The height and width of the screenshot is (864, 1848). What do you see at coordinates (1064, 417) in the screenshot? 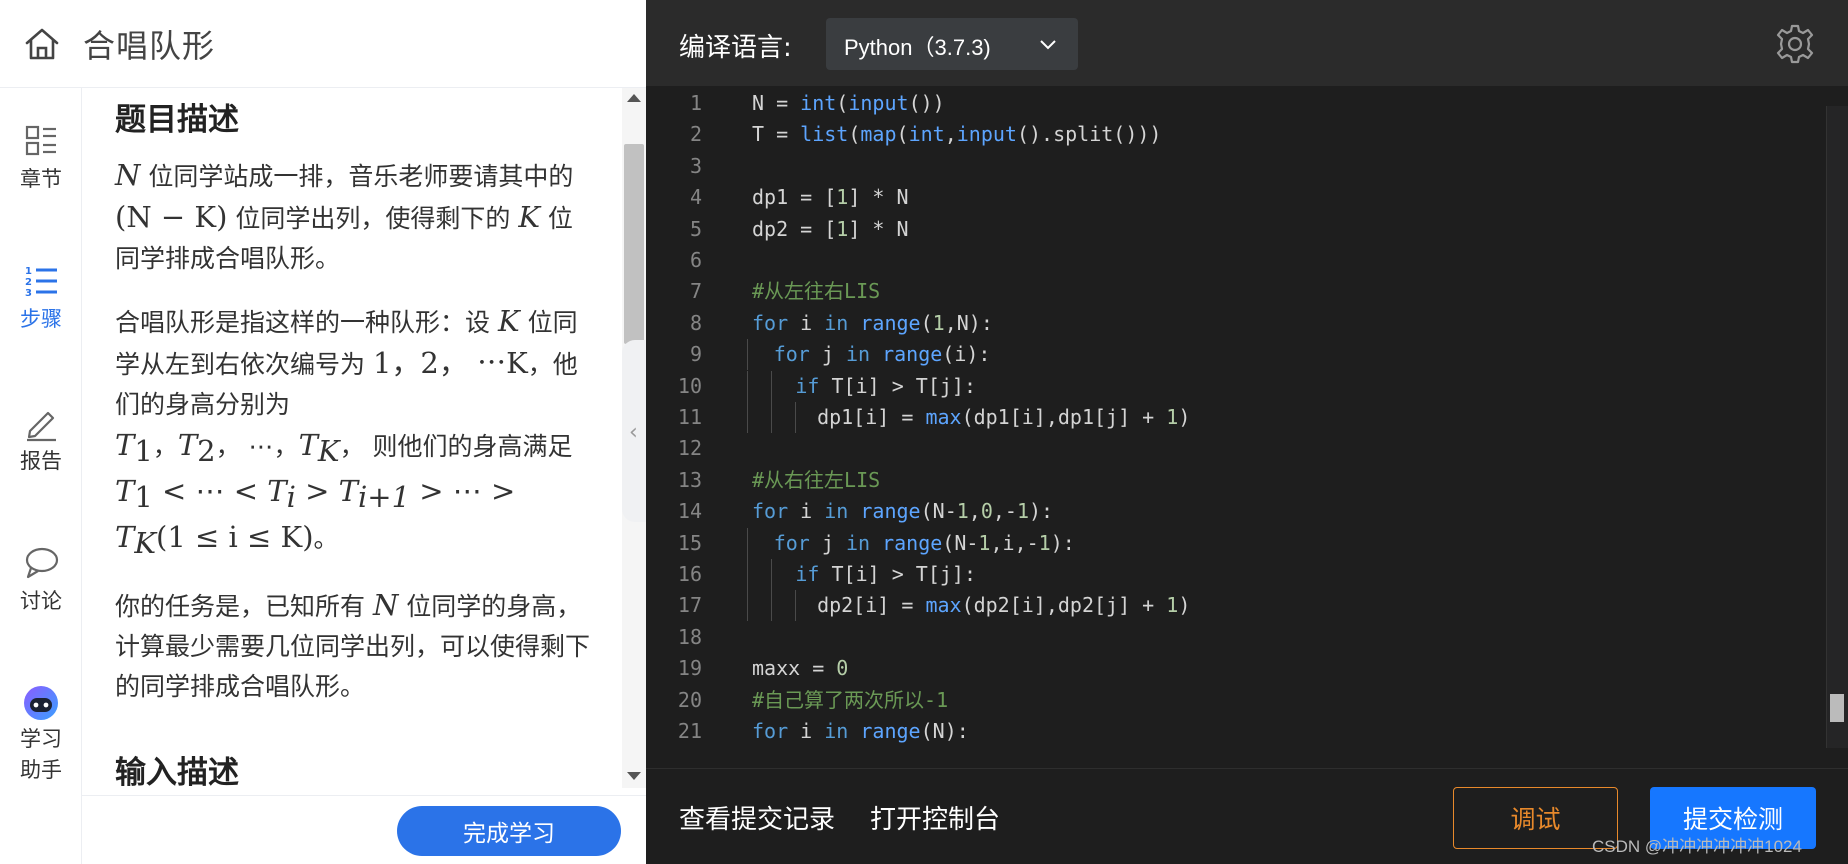
I see `code-token: (dp1[i],dp1[j] +` at bounding box center [1064, 417].